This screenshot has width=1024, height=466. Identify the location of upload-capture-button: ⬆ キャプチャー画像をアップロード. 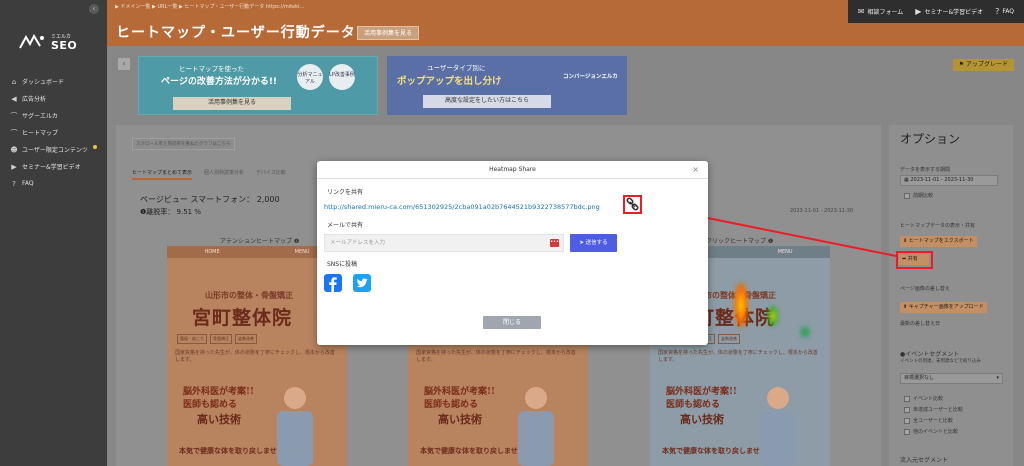
(943, 307).